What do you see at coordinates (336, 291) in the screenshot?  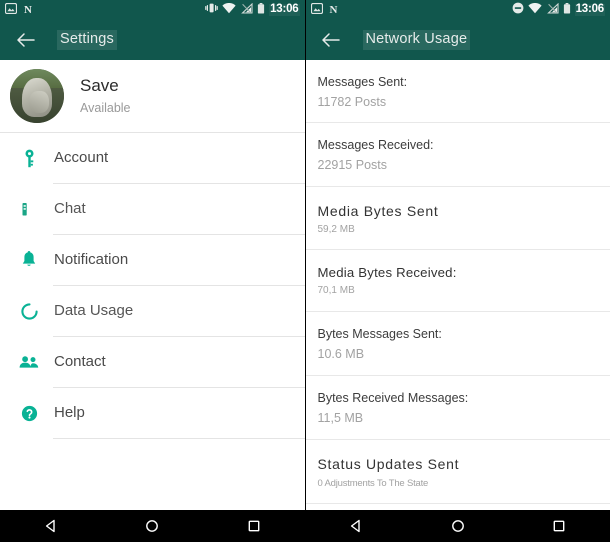 I see `stat-value: 70,1 MB` at bounding box center [336, 291].